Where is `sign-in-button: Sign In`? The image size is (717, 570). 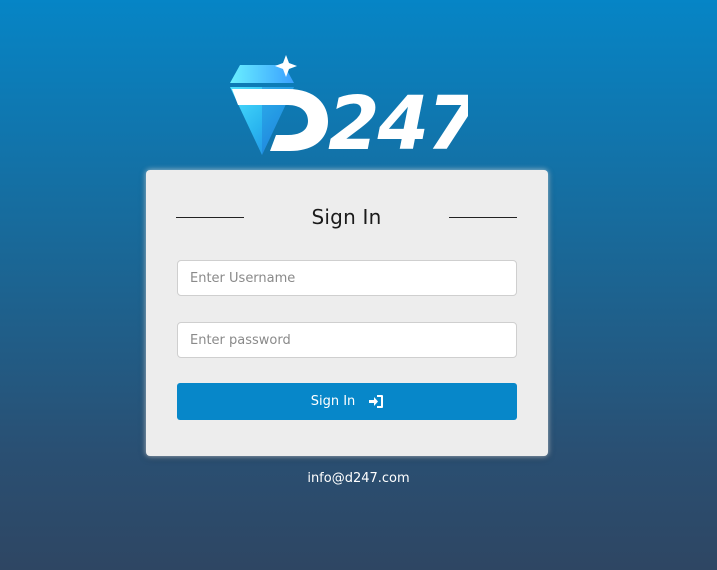 sign-in-button: Sign In is located at coordinates (347, 401).